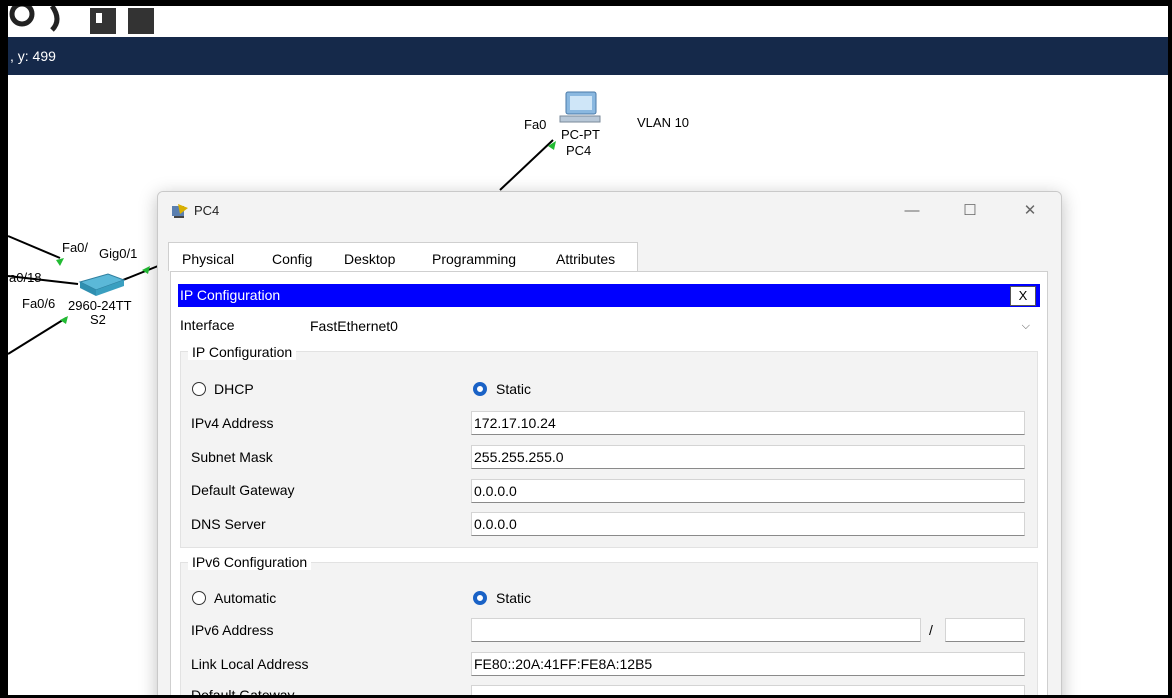 This screenshot has height=698, width=1172. Describe the element at coordinates (243, 490) in the screenshot. I see `default-gateway-label: Default Gateway` at that location.